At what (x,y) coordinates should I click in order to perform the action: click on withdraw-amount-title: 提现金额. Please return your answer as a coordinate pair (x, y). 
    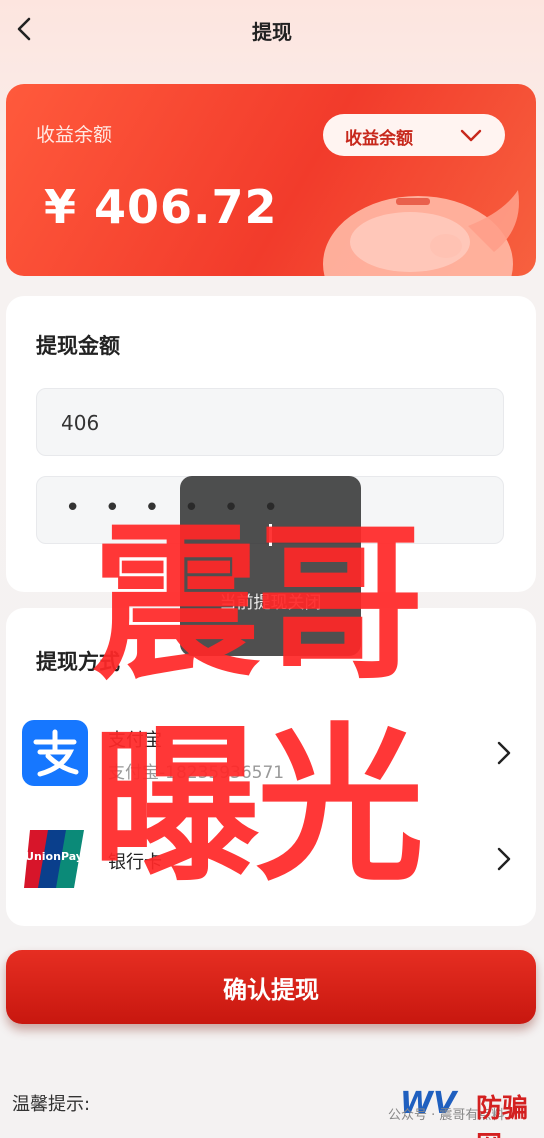
    Looking at the image, I should click on (78, 346).